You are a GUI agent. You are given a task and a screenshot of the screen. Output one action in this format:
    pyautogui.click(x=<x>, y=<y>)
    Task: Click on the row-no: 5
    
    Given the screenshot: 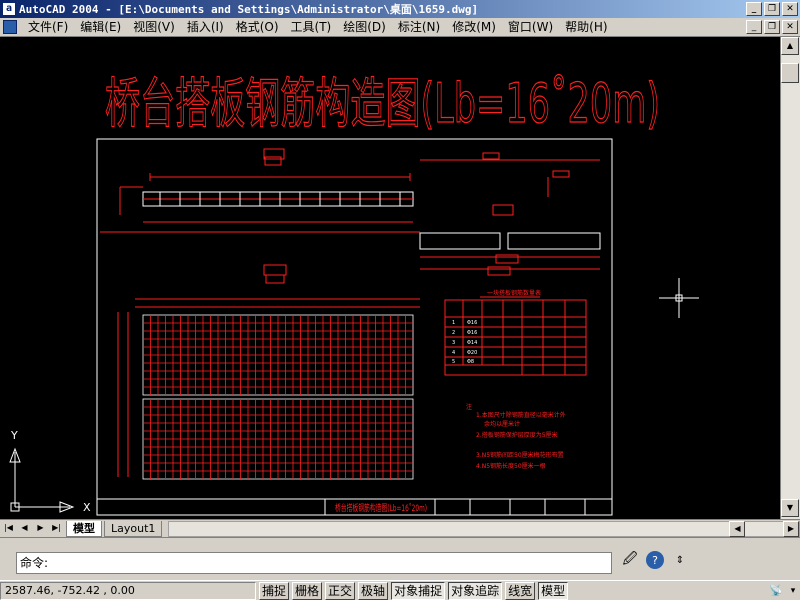 What is the action you would take?
    pyautogui.click(x=453, y=362)
    